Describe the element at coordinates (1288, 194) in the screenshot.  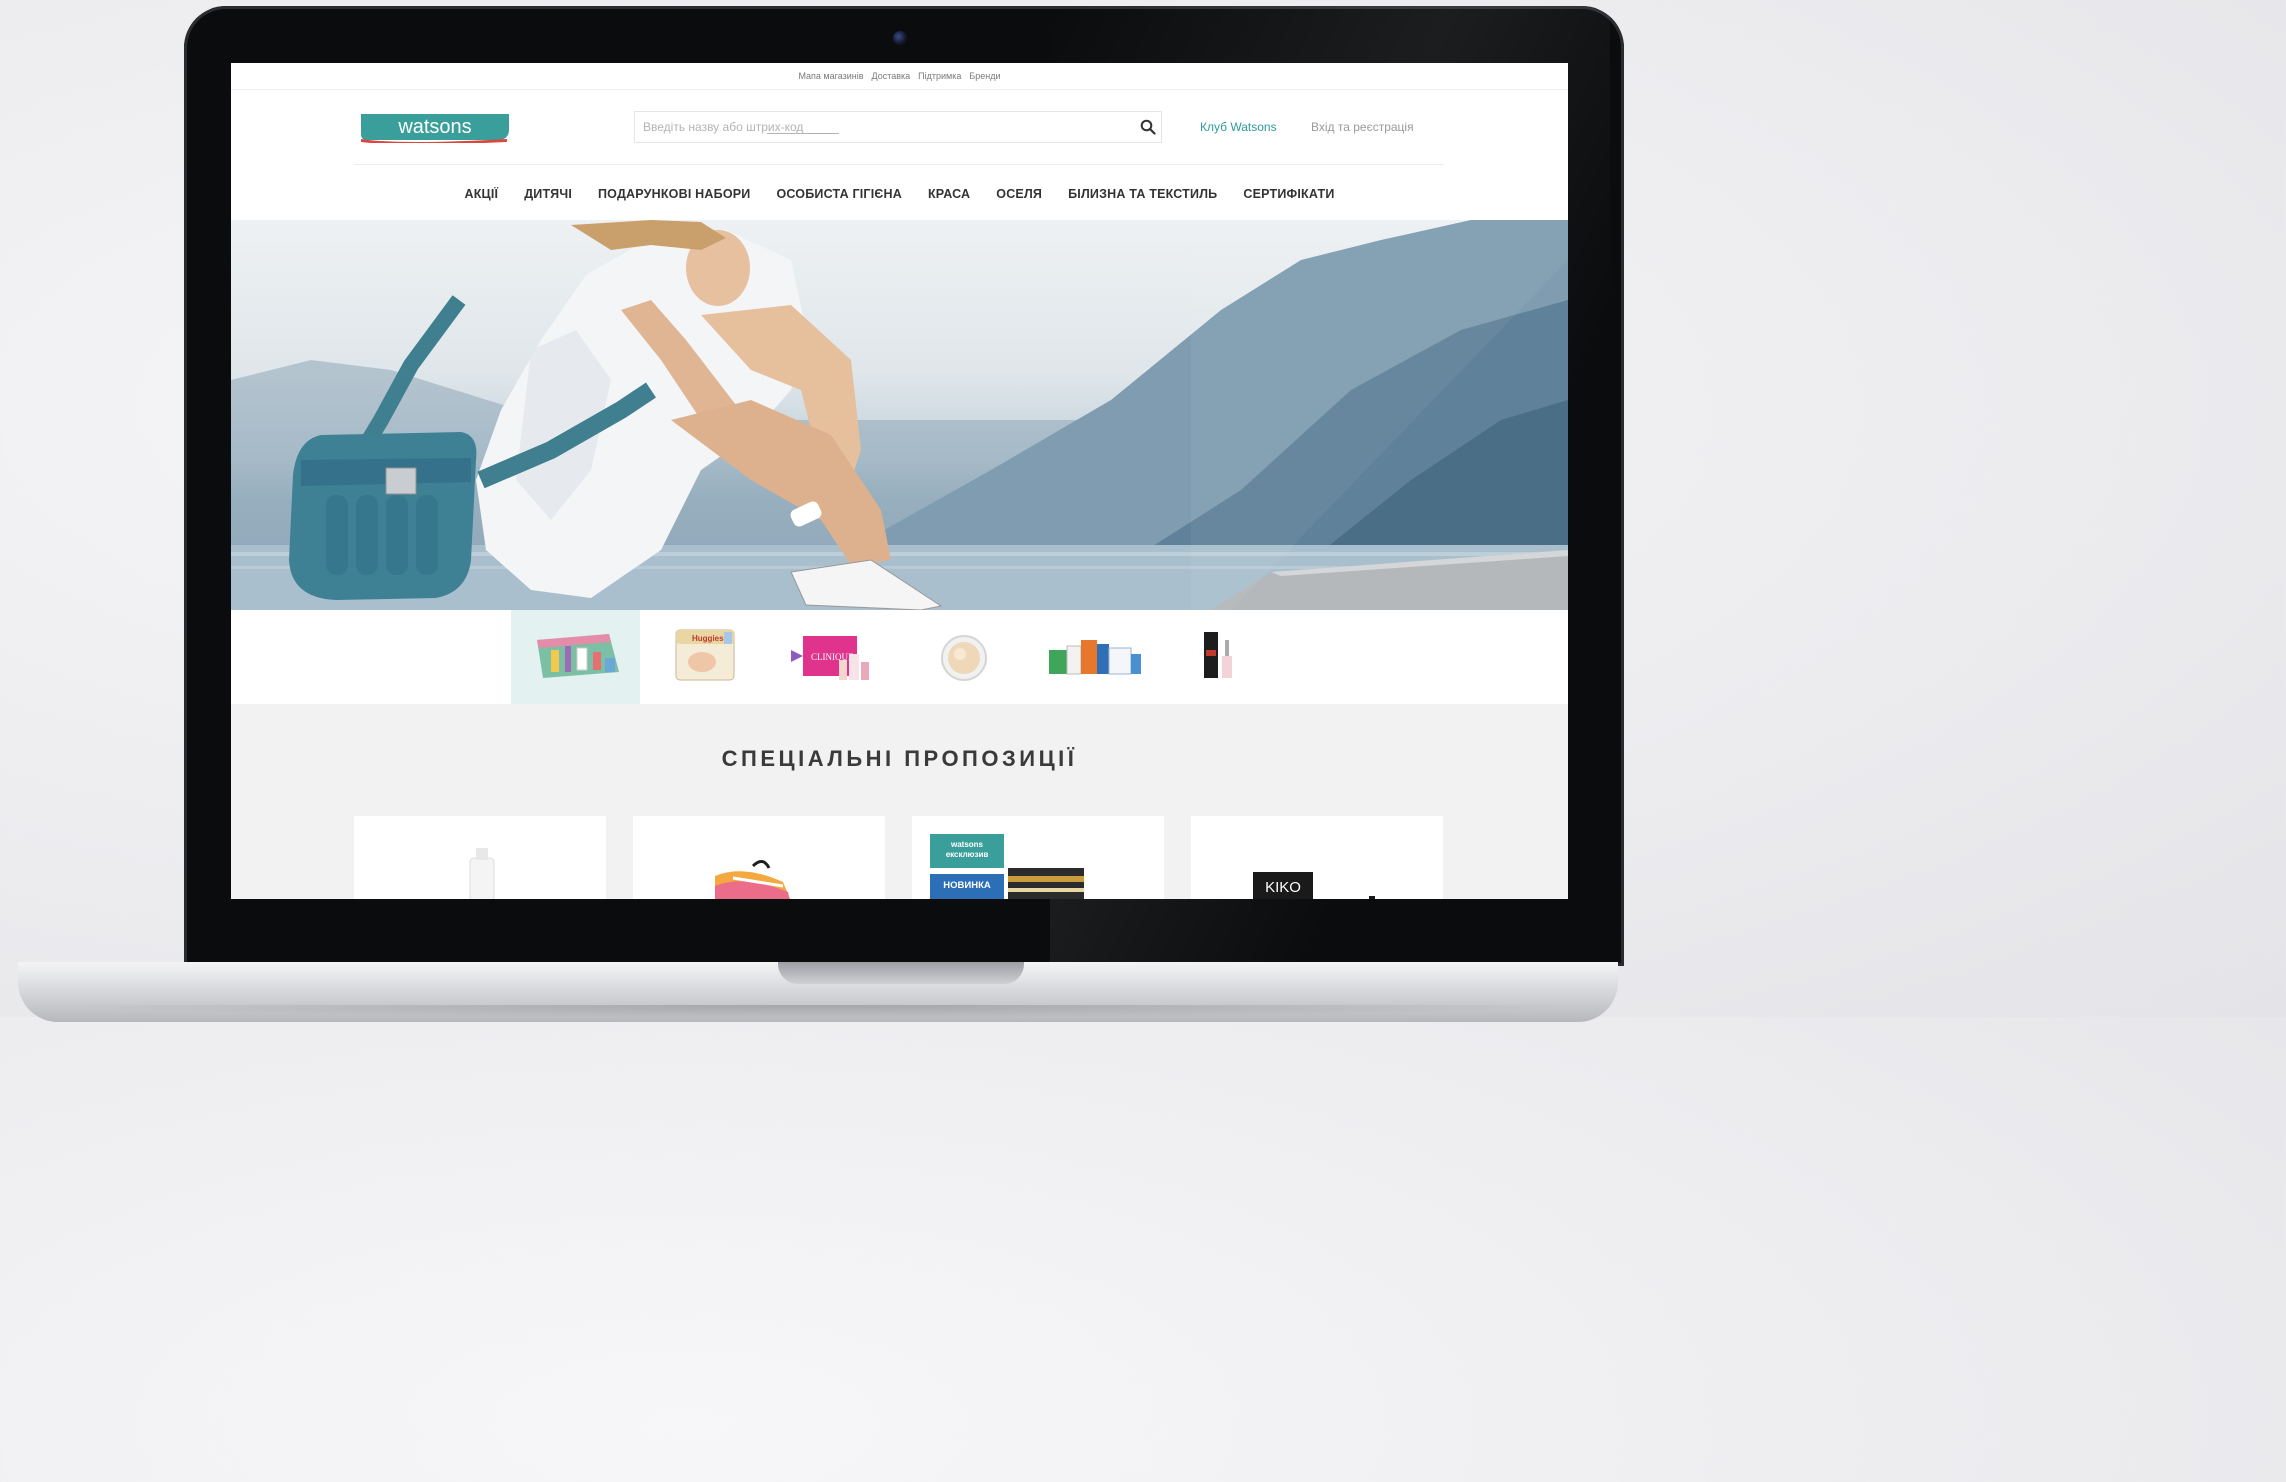
I see `nav-certificates: СЕРТИФІКАТИ` at that location.